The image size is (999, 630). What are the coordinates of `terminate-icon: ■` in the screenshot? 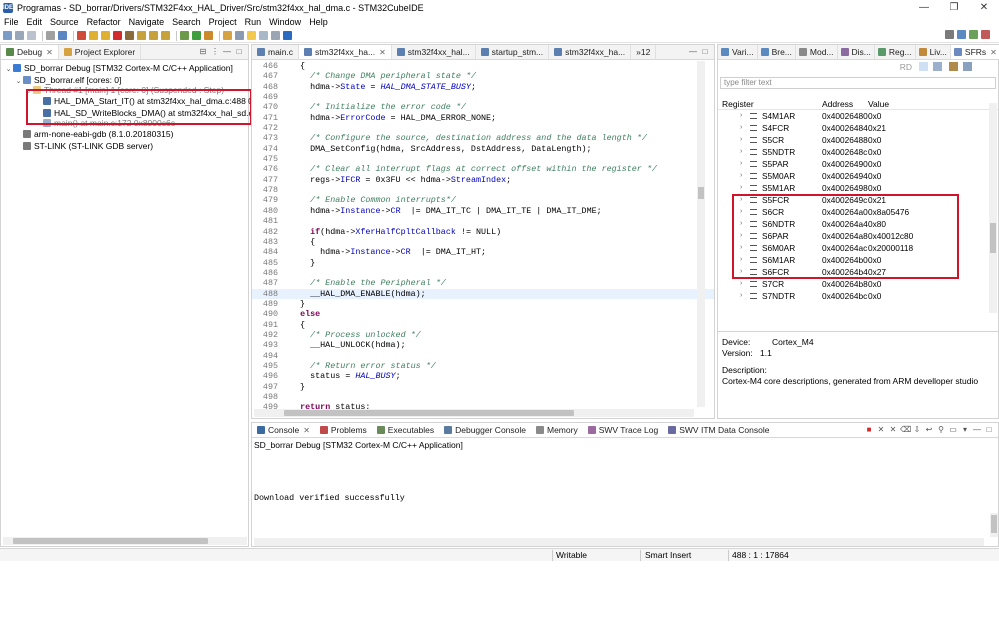 It's located at (869, 430).